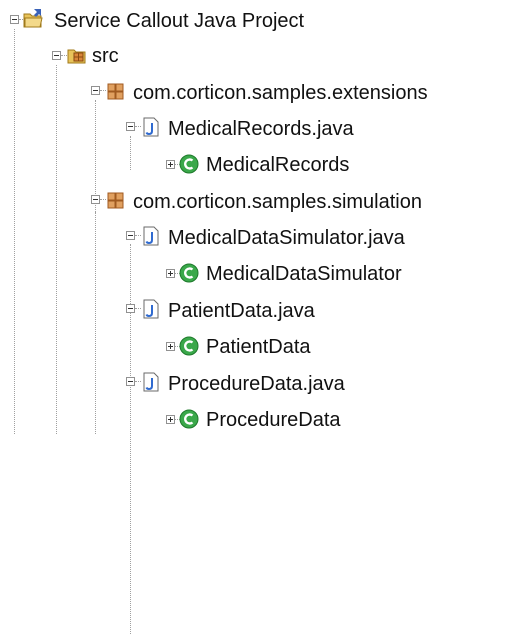 This screenshot has height=634, width=513. I want to click on expand-toggle-patientdata-class, so click(170, 346).